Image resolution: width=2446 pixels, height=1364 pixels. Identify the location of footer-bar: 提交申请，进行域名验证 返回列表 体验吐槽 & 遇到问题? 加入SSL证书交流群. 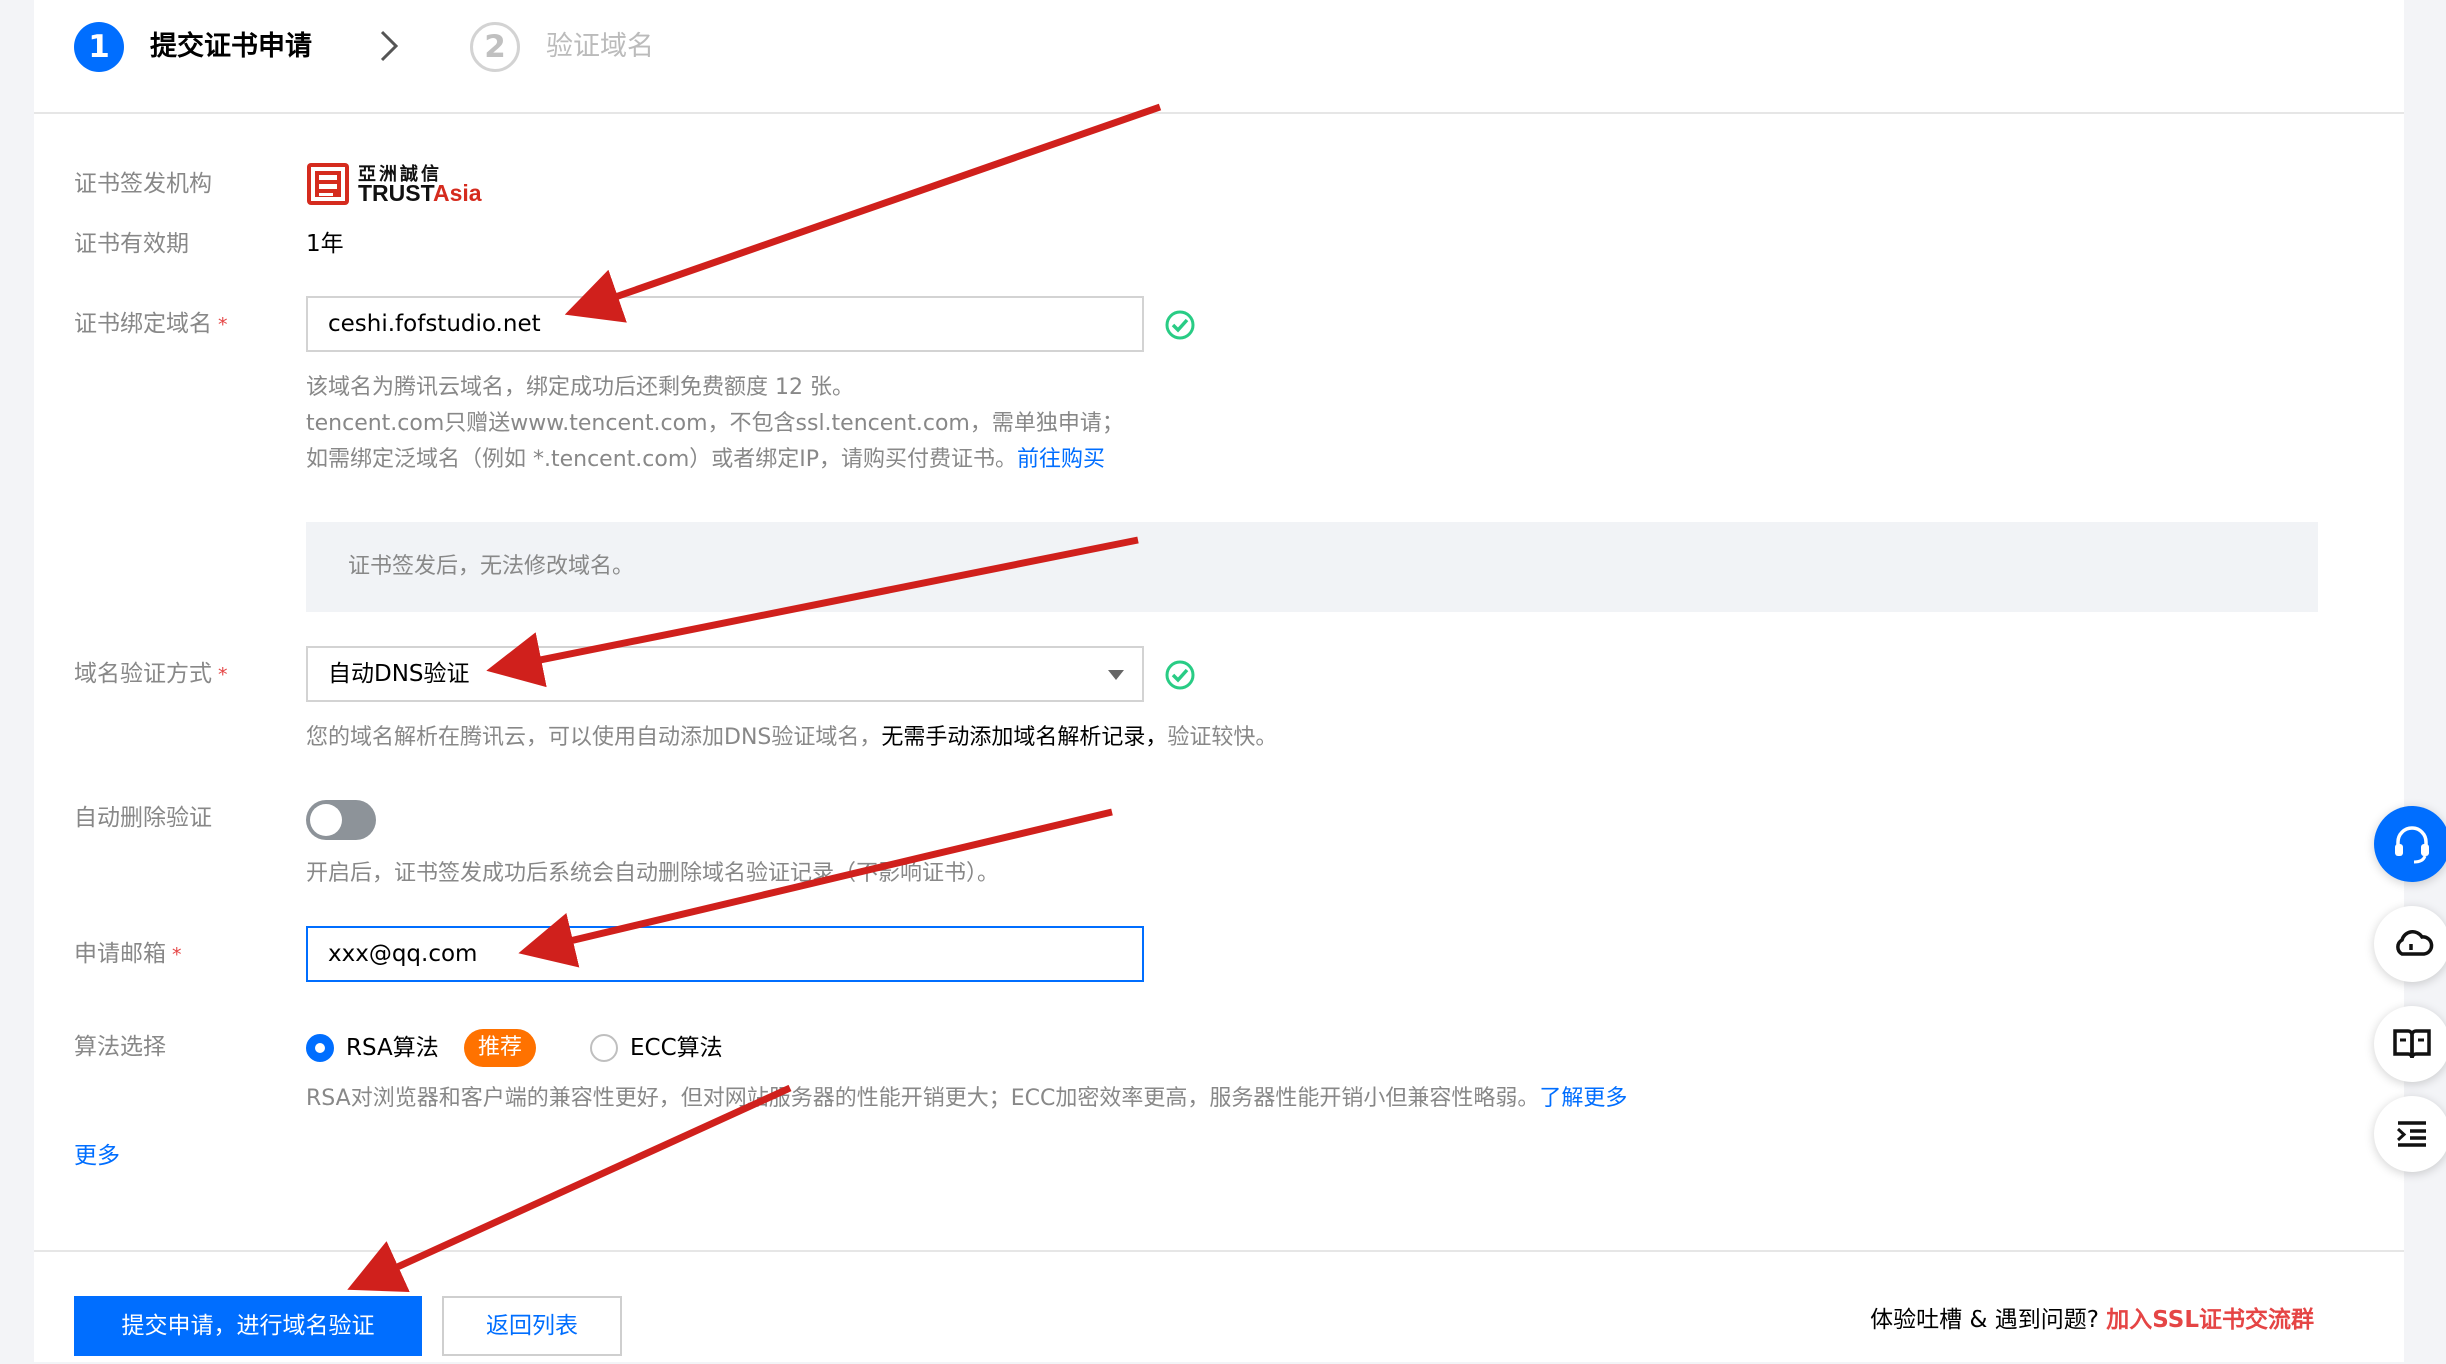
(1219, 1307).